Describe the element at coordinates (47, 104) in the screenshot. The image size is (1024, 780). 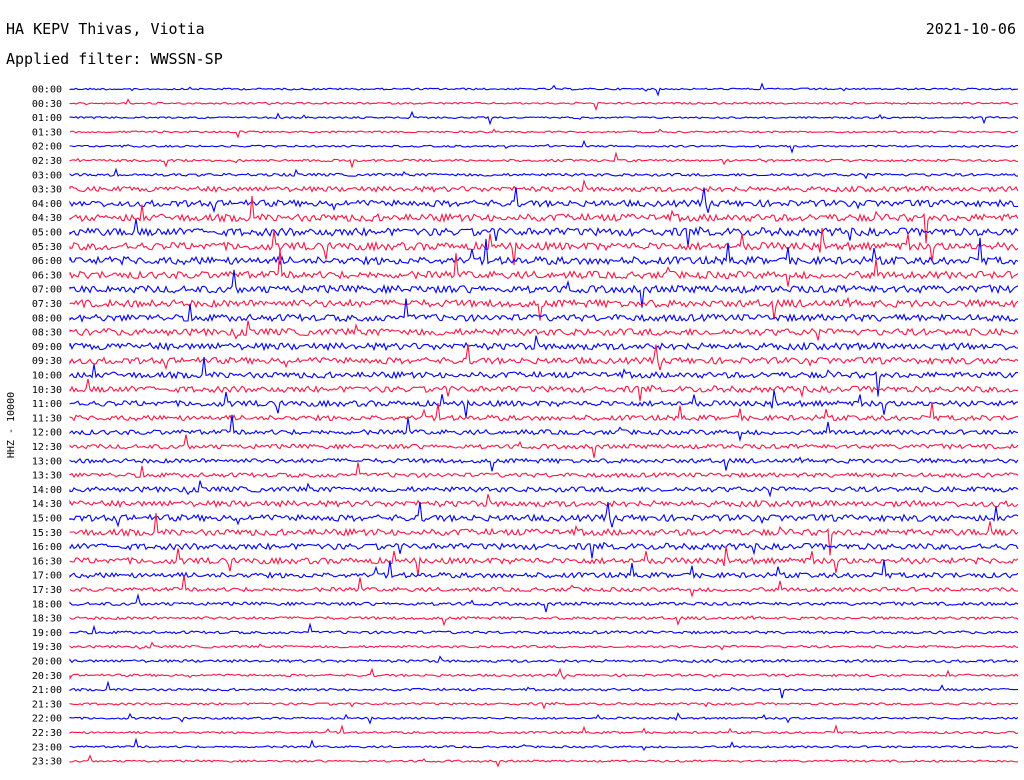
I see `row-tick-label: 00:30` at that location.